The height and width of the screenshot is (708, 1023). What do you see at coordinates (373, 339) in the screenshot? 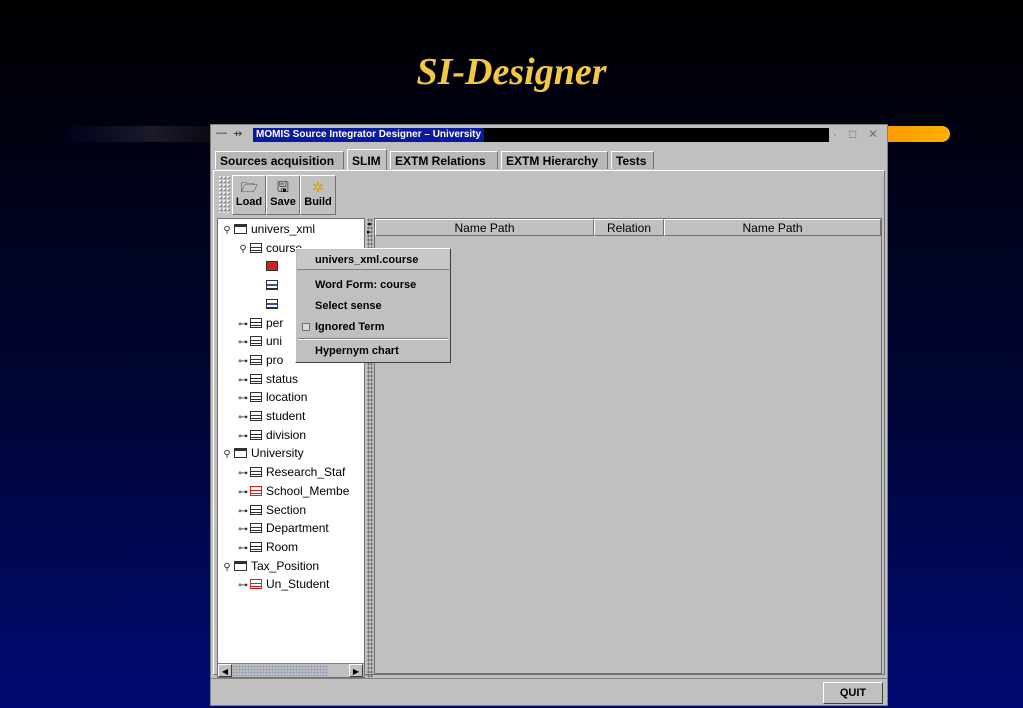
I see `menu-separator` at bounding box center [373, 339].